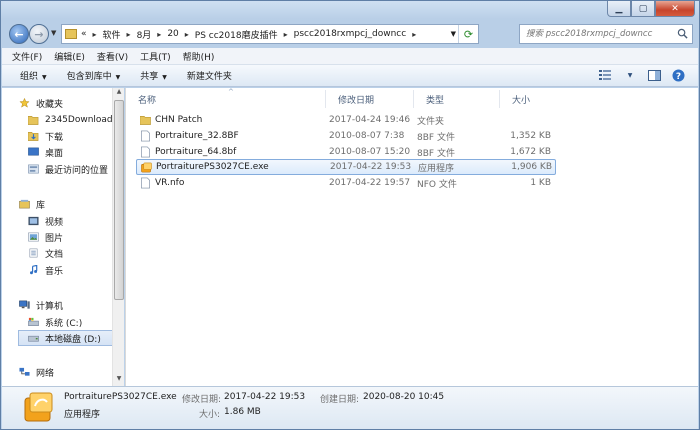 This screenshot has width=700, height=430. What do you see at coordinates (530, 136) in the screenshot?
I see `file-size: 1,352 KB` at bounding box center [530, 136].